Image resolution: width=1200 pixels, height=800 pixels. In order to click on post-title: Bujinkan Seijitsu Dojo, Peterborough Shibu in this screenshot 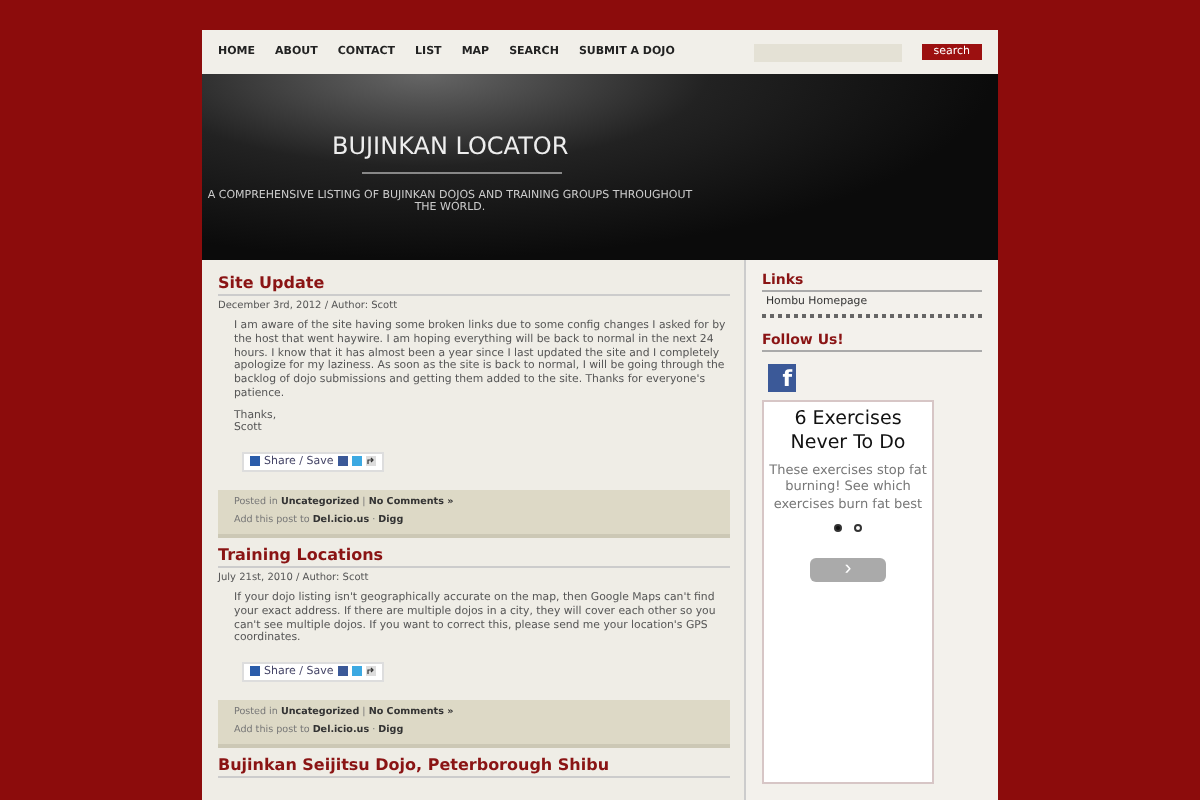, I will do `click(474, 767)`.